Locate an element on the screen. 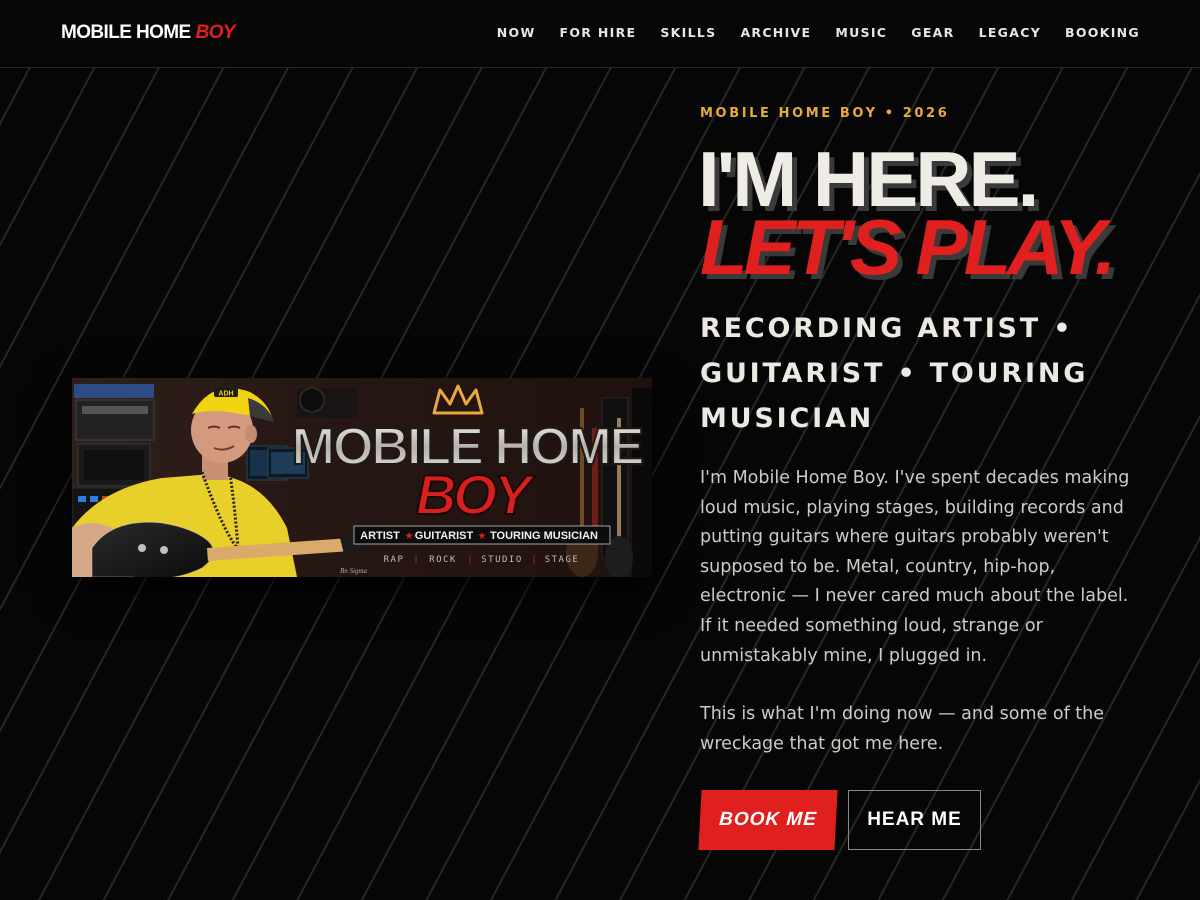 This screenshot has width=1200, height=900. nav-item-gear: GEAR is located at coordinates (932, 32).